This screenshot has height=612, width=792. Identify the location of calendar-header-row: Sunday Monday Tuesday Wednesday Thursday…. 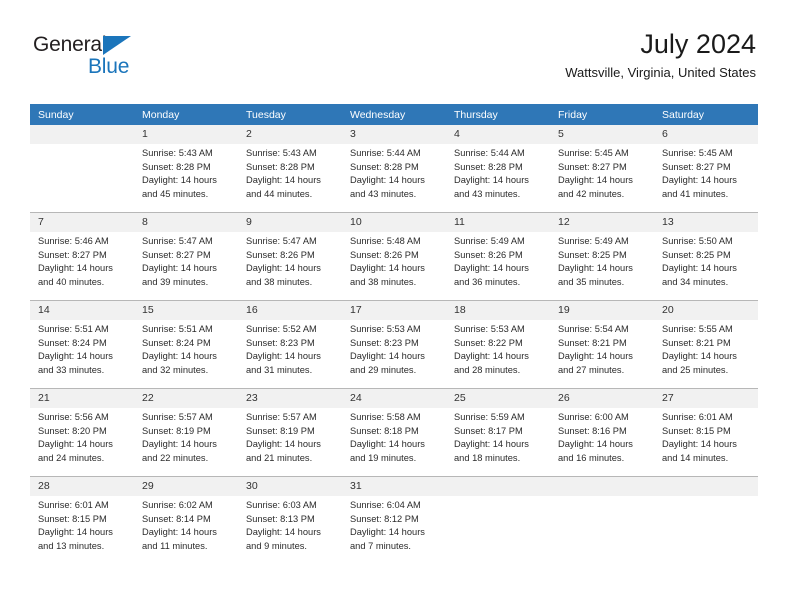
(394, 114).